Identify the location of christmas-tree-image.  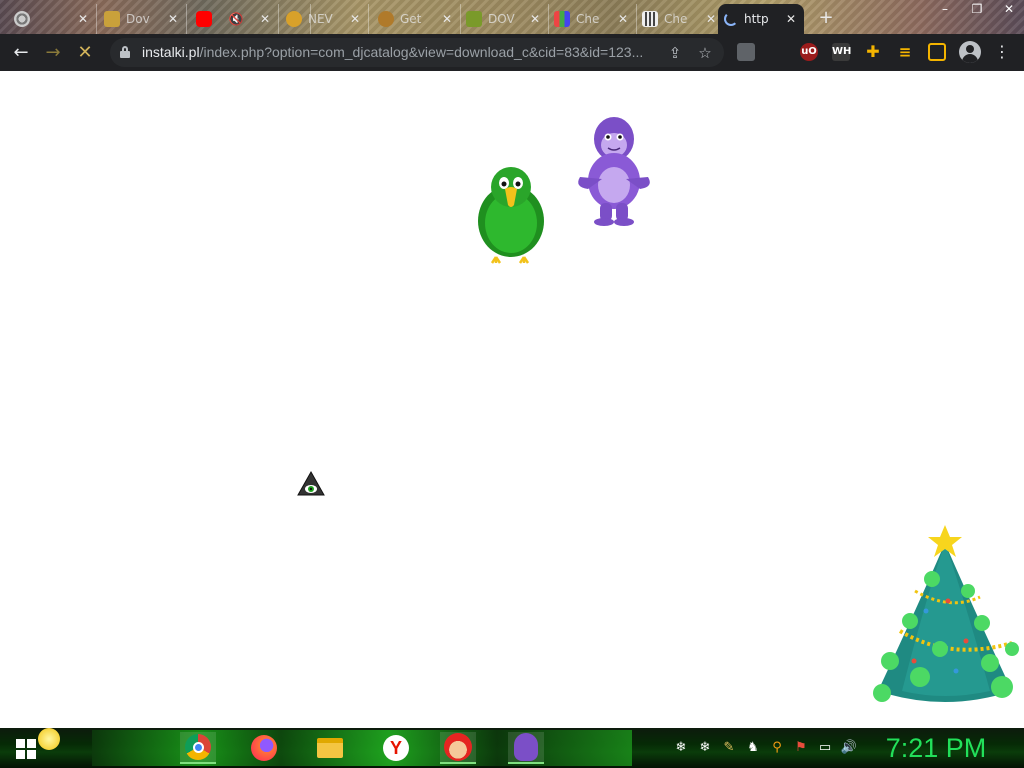
(946, 613).